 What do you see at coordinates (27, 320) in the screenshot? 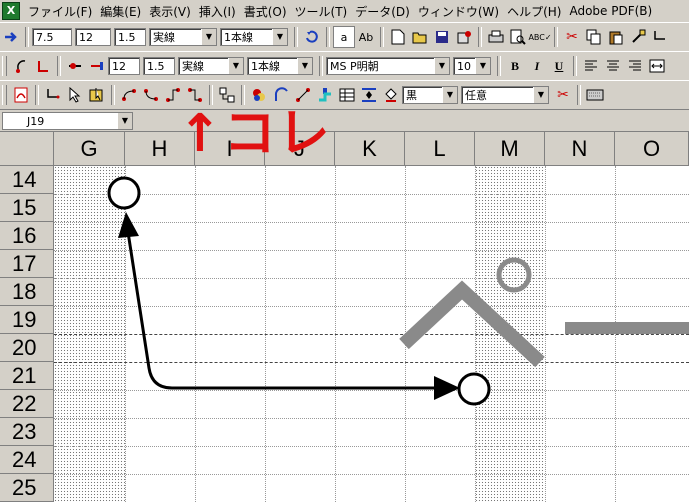
I see `row-header-19: 19` at bounding box center [27, 320].